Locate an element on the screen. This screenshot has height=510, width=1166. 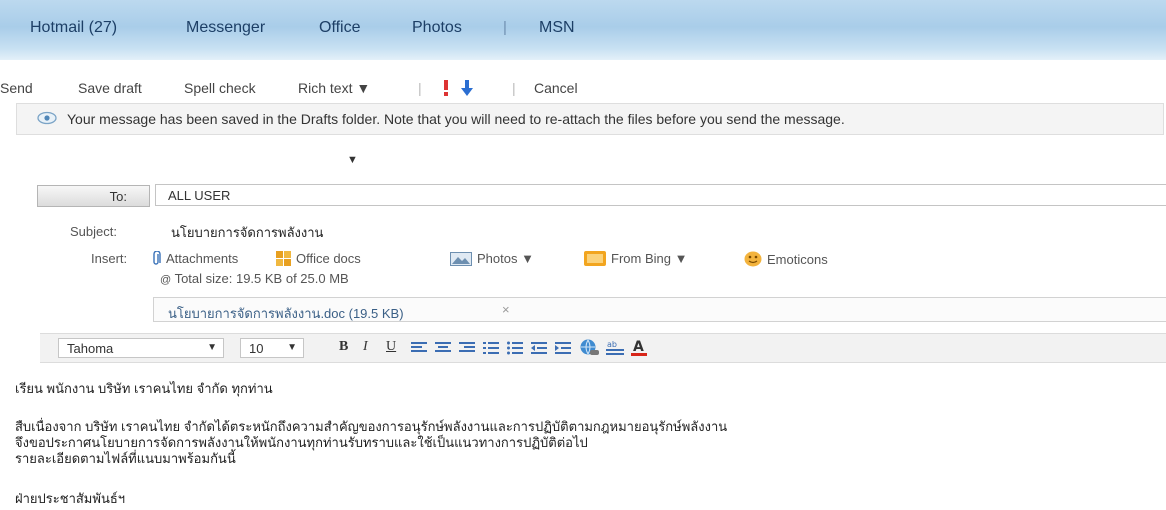
insert-from-bing: From Bing ▼ is located at coordinates (635, 260).